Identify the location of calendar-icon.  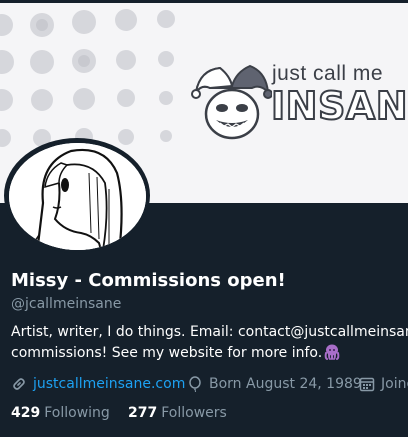
(367, 384).